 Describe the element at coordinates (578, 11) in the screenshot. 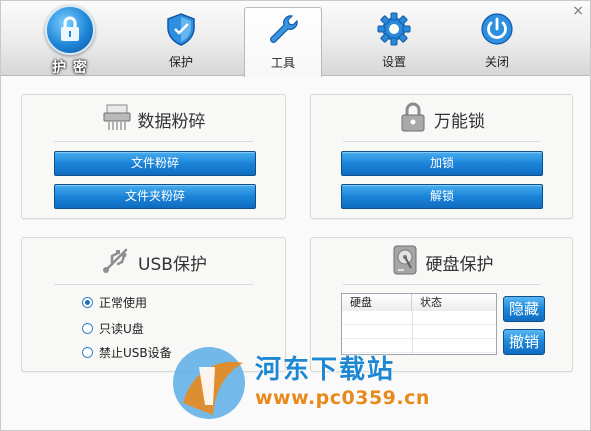

I see `close-icon: ×` at that location.